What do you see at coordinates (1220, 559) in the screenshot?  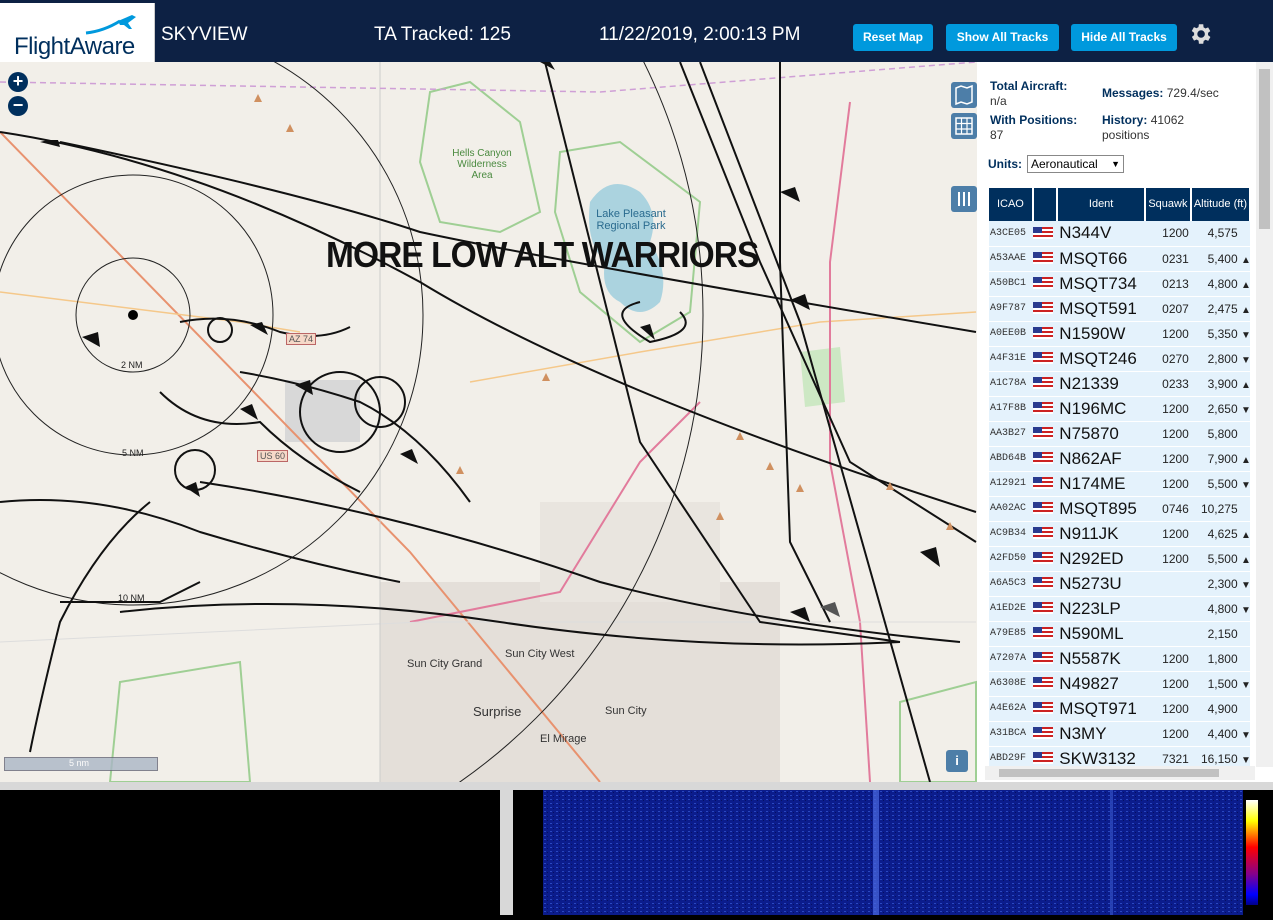 I see `altitude-cell: 5,500 ▲` at bounding box center [1220, 559].